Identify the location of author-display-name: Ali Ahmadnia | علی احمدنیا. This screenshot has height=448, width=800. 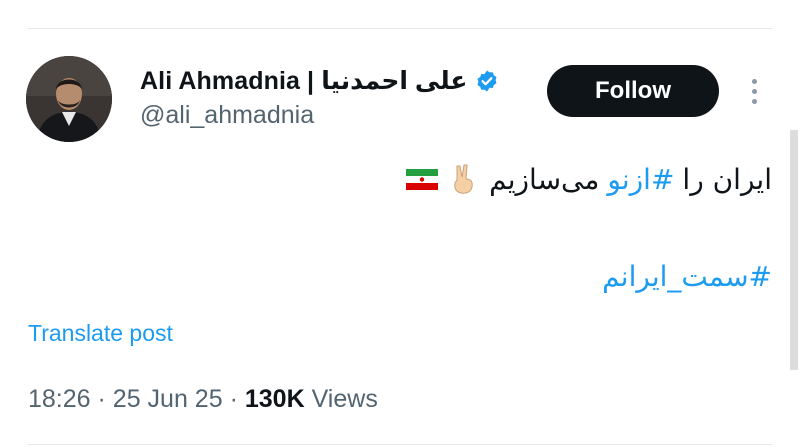
(304, 81).